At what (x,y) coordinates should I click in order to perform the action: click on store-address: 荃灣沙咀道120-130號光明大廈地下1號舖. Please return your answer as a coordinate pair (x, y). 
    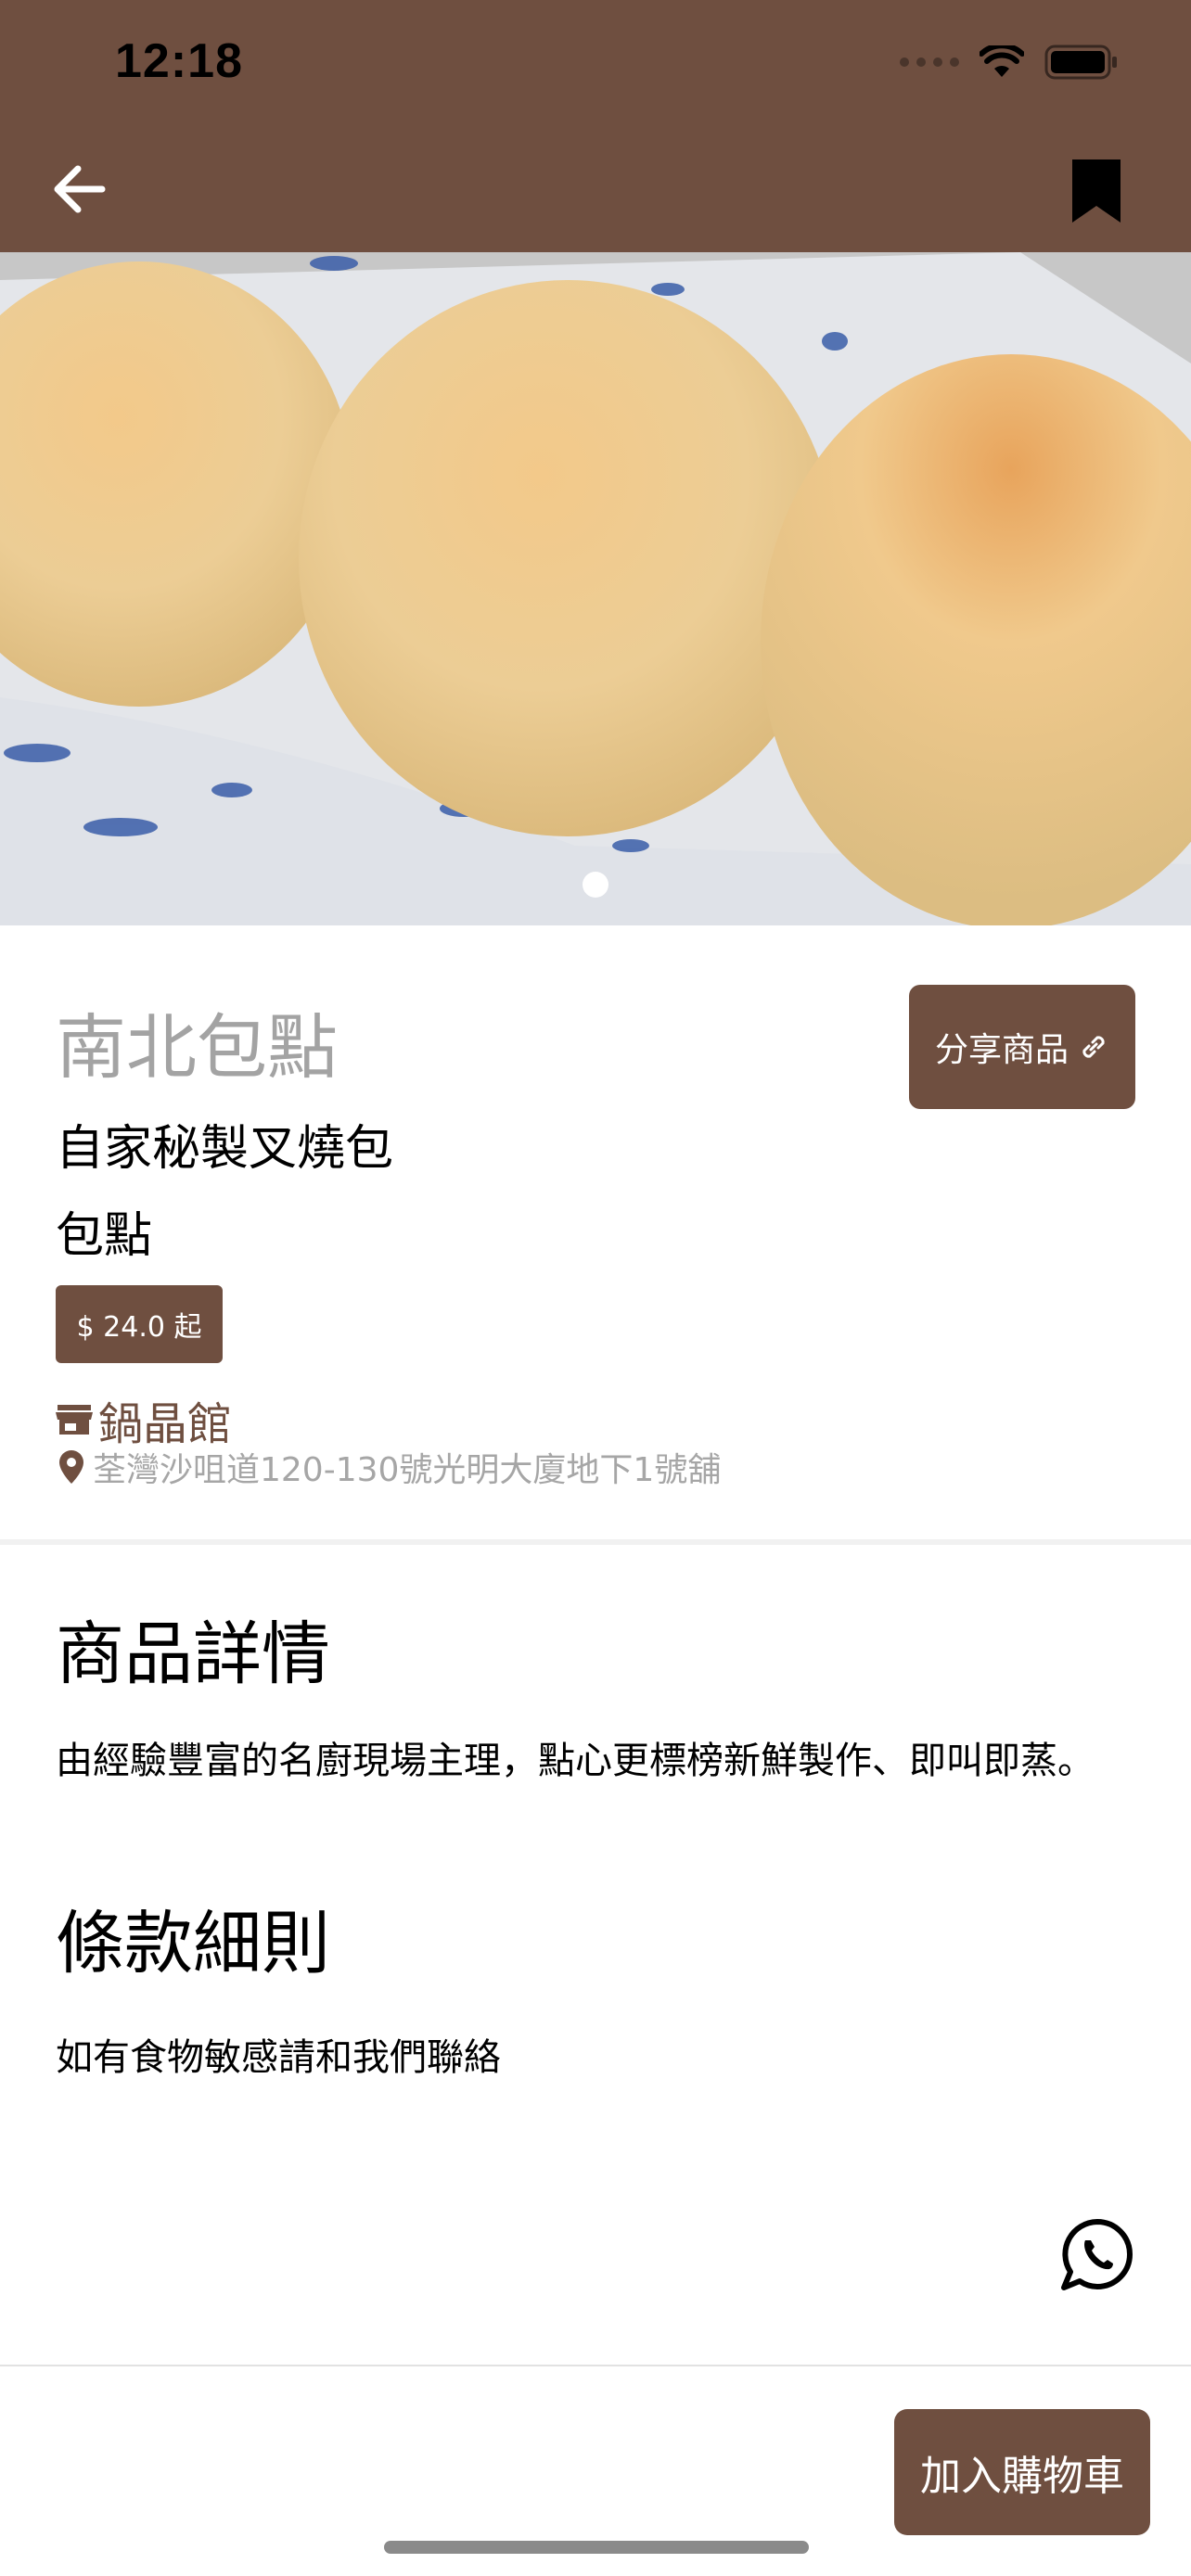
    Looking at the image, I should click on (390, 1467).